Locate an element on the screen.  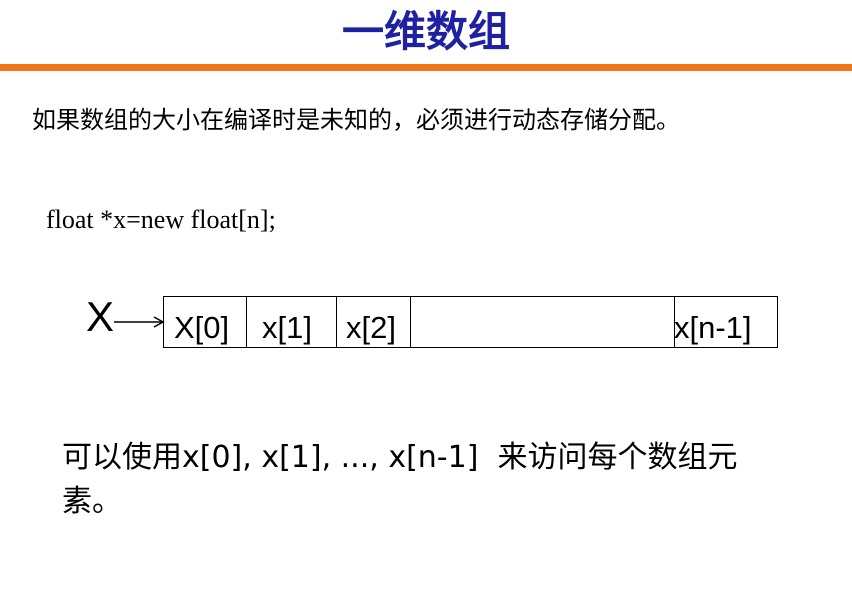
array-diagram: X[0] x[1] x[2] x[n-1] is located at coordinates (470, 322).